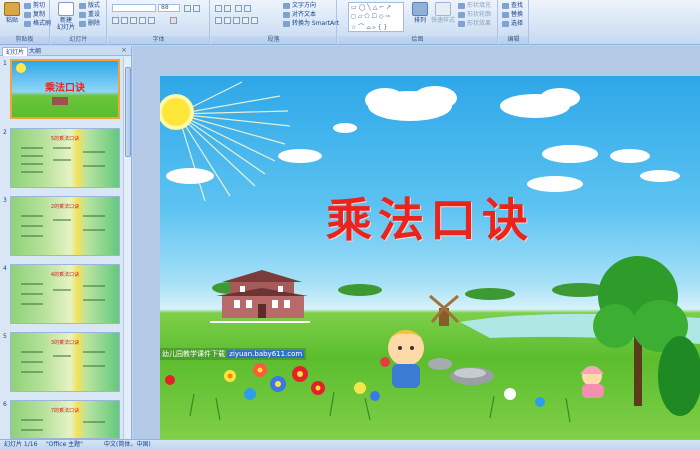 The width and height of the screenshot is (700, 449). What do you see at coordinates (89, 24) in the screenshot?
I see `delete-slide-button: 删除` at bounding box center [89, 24].